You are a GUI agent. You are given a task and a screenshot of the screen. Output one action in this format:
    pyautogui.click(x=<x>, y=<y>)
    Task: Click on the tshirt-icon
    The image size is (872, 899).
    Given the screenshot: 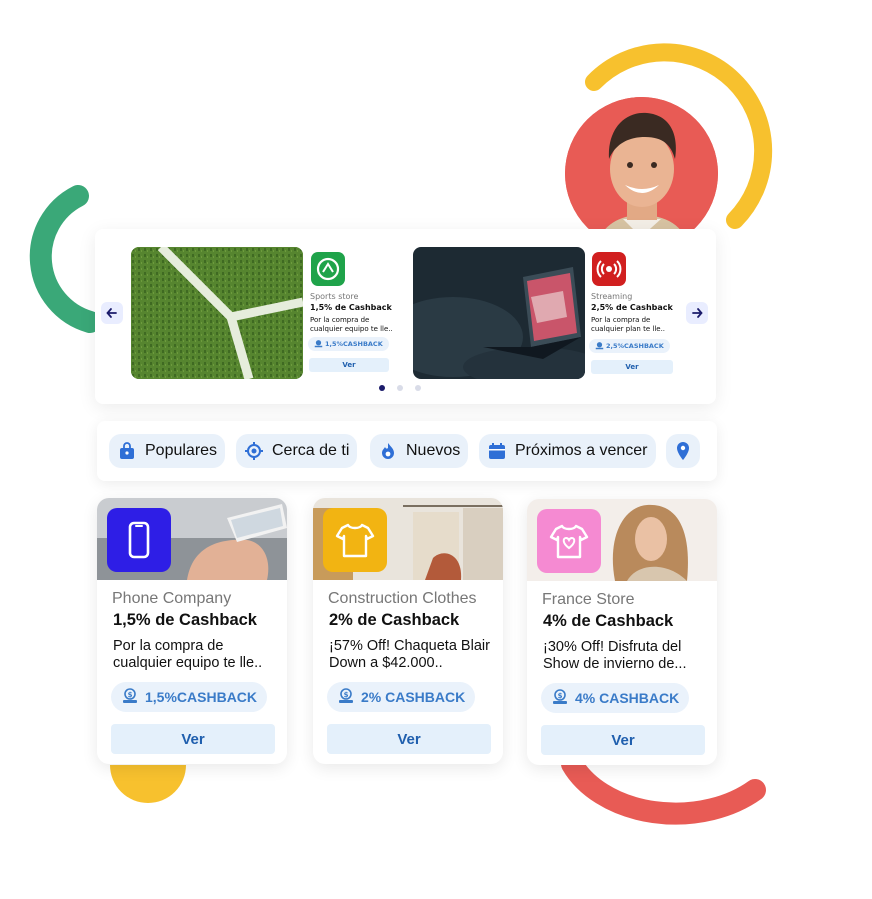 What is the action you would take?
    pyautogui.click(x=355, y=540)
    